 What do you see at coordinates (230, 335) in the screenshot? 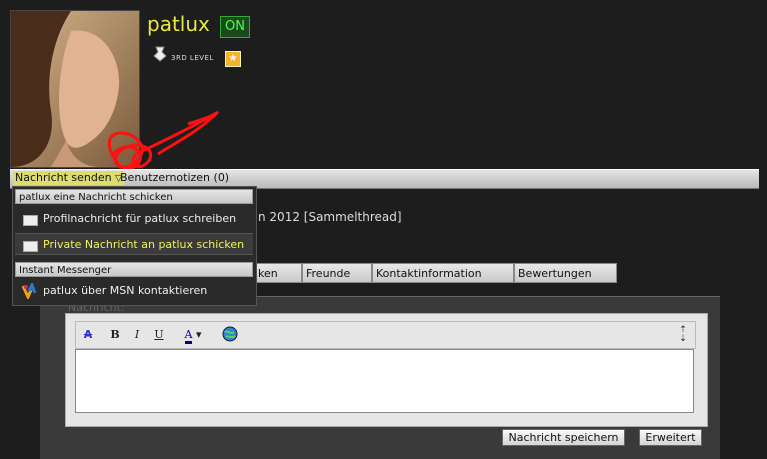
I see `globe-link-icon` at bounding box center [230, 335].